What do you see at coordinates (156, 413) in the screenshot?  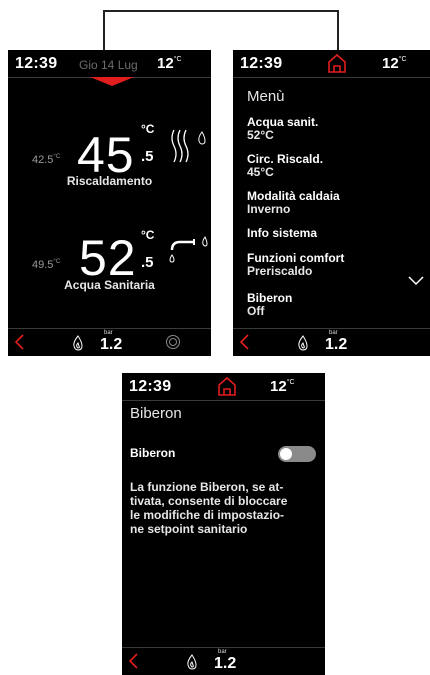 I see `page-title: Biberon` at bounding box center [156, 413].